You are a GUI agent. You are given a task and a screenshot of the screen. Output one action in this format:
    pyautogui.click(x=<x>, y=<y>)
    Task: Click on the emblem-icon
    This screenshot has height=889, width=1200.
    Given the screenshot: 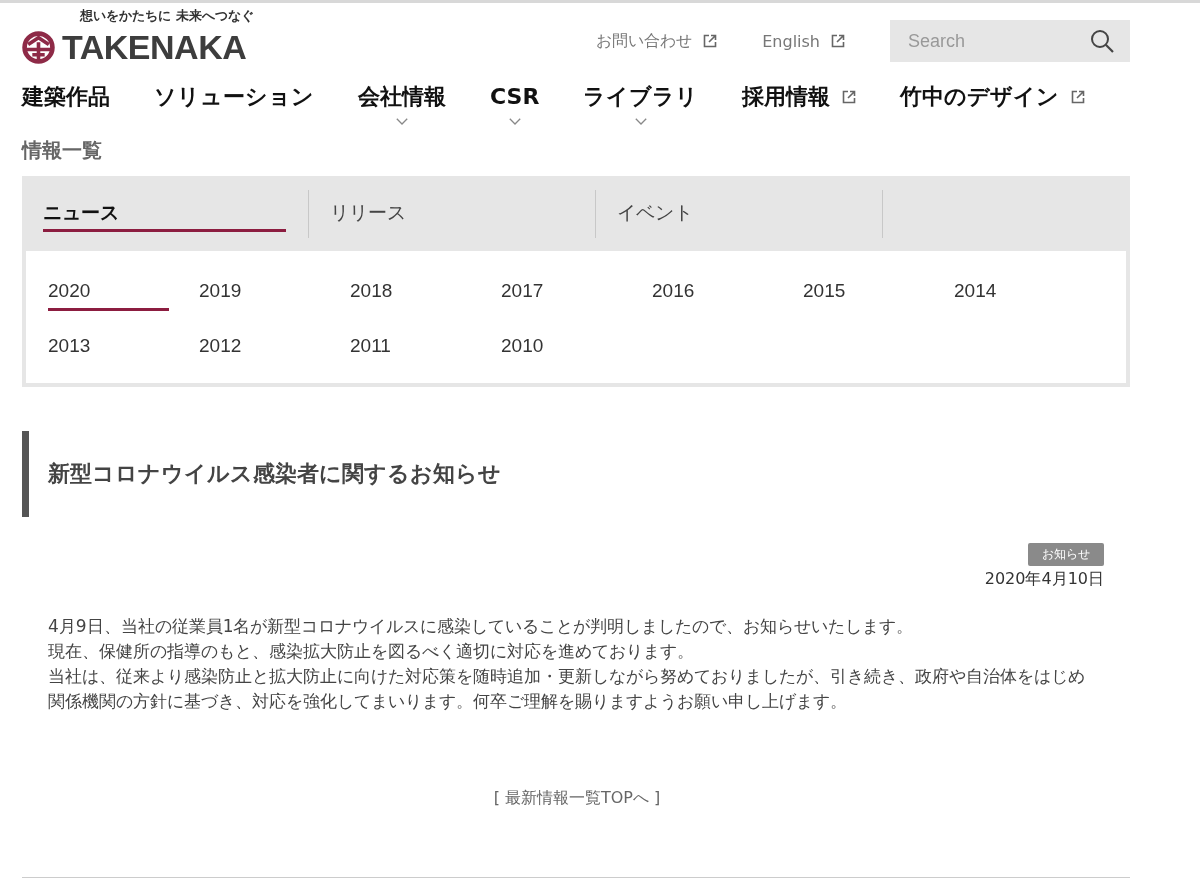 What is the action you would take?
    pyautogui.click(x=38, y=47)
    